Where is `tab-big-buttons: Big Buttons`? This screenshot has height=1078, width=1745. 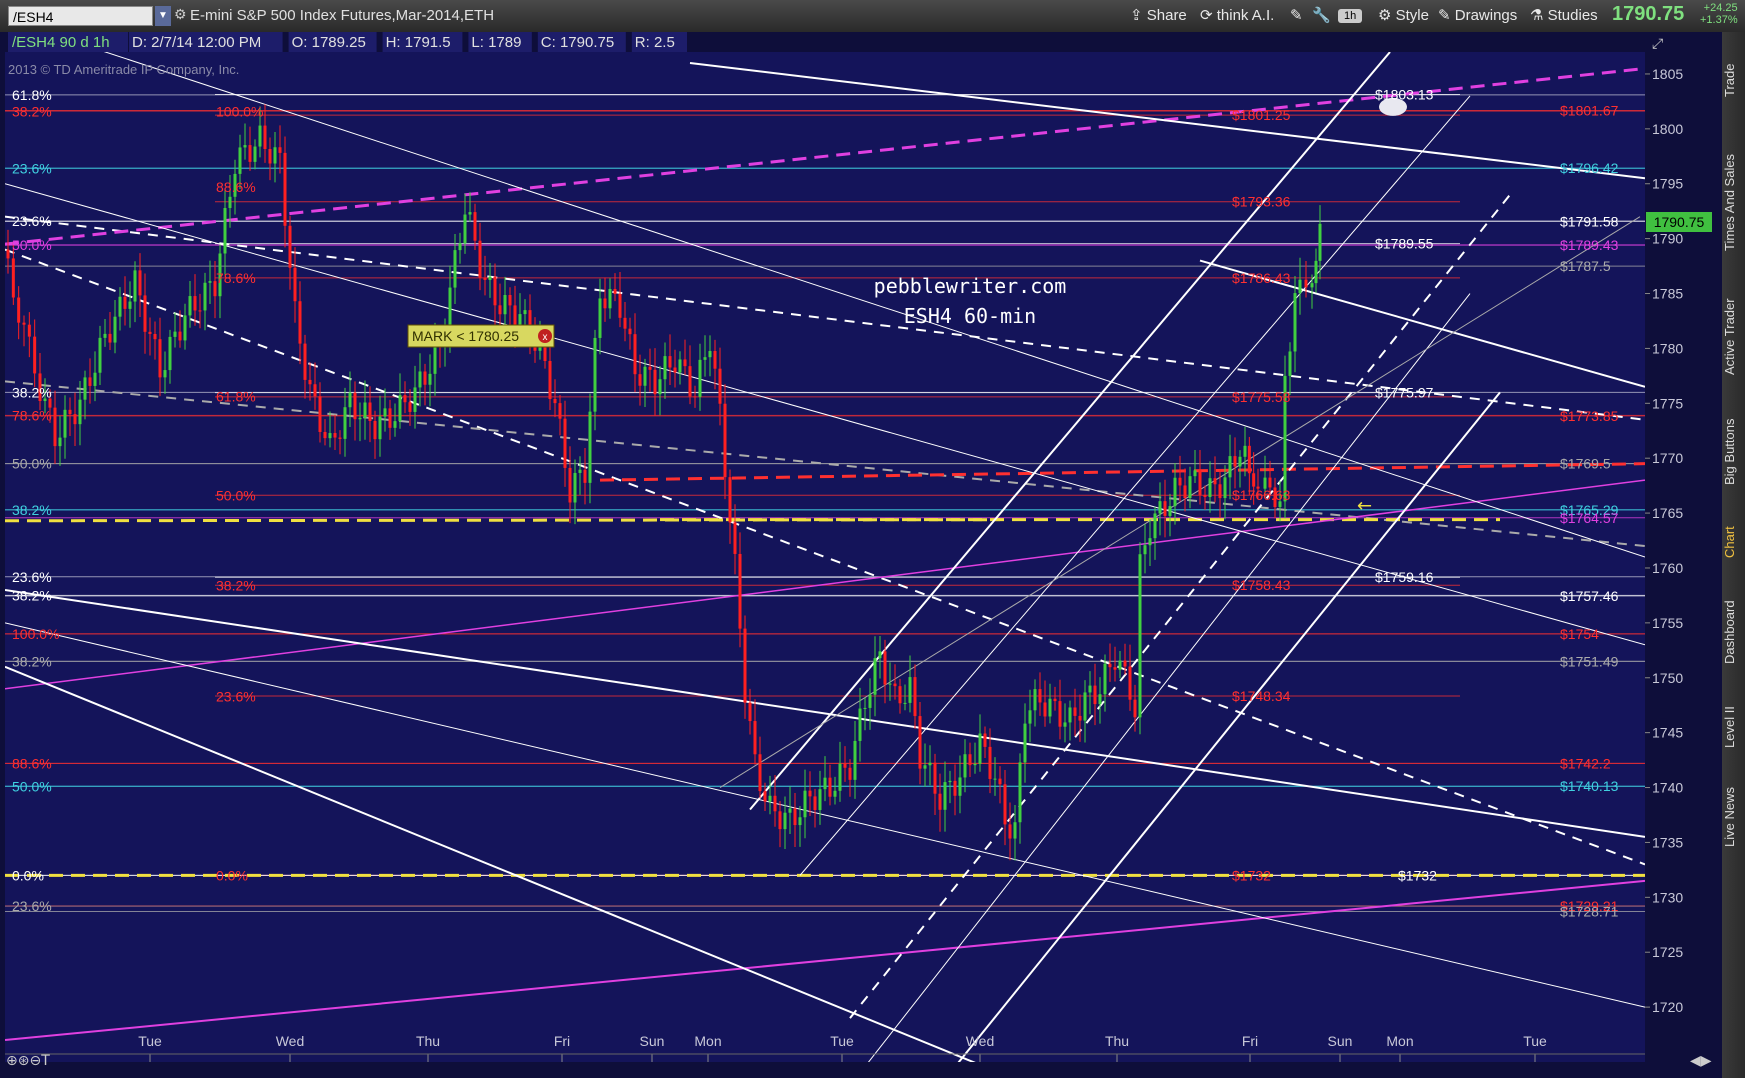
tab-big-buttons: Big Buttons is located at coordinates (1733, 452).